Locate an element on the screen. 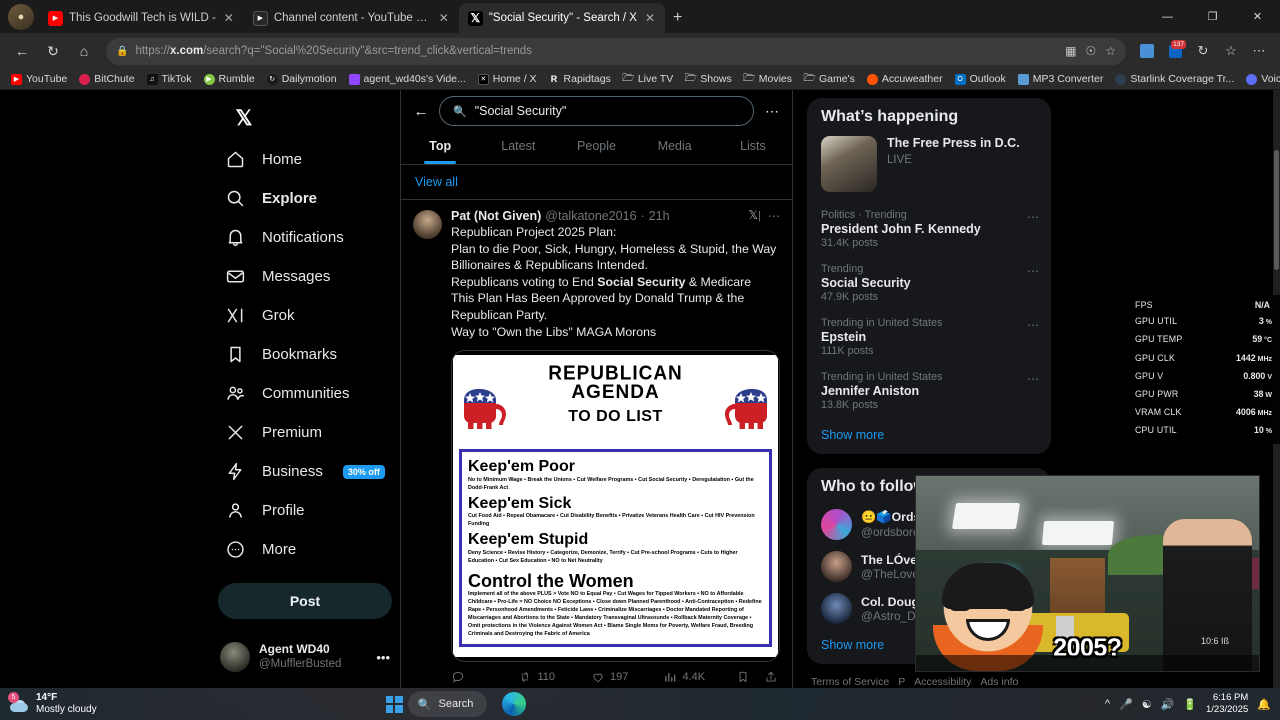  browser-tab-3-active: "Social Security" - Search / X ✕ is located at coordinates (562, 18).